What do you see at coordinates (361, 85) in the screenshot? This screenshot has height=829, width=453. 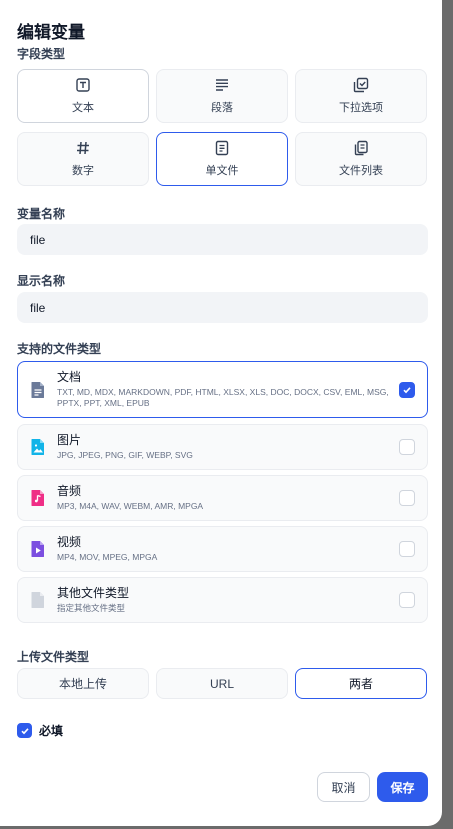 I see `select-check-icon` at bounding box center [361, 85].